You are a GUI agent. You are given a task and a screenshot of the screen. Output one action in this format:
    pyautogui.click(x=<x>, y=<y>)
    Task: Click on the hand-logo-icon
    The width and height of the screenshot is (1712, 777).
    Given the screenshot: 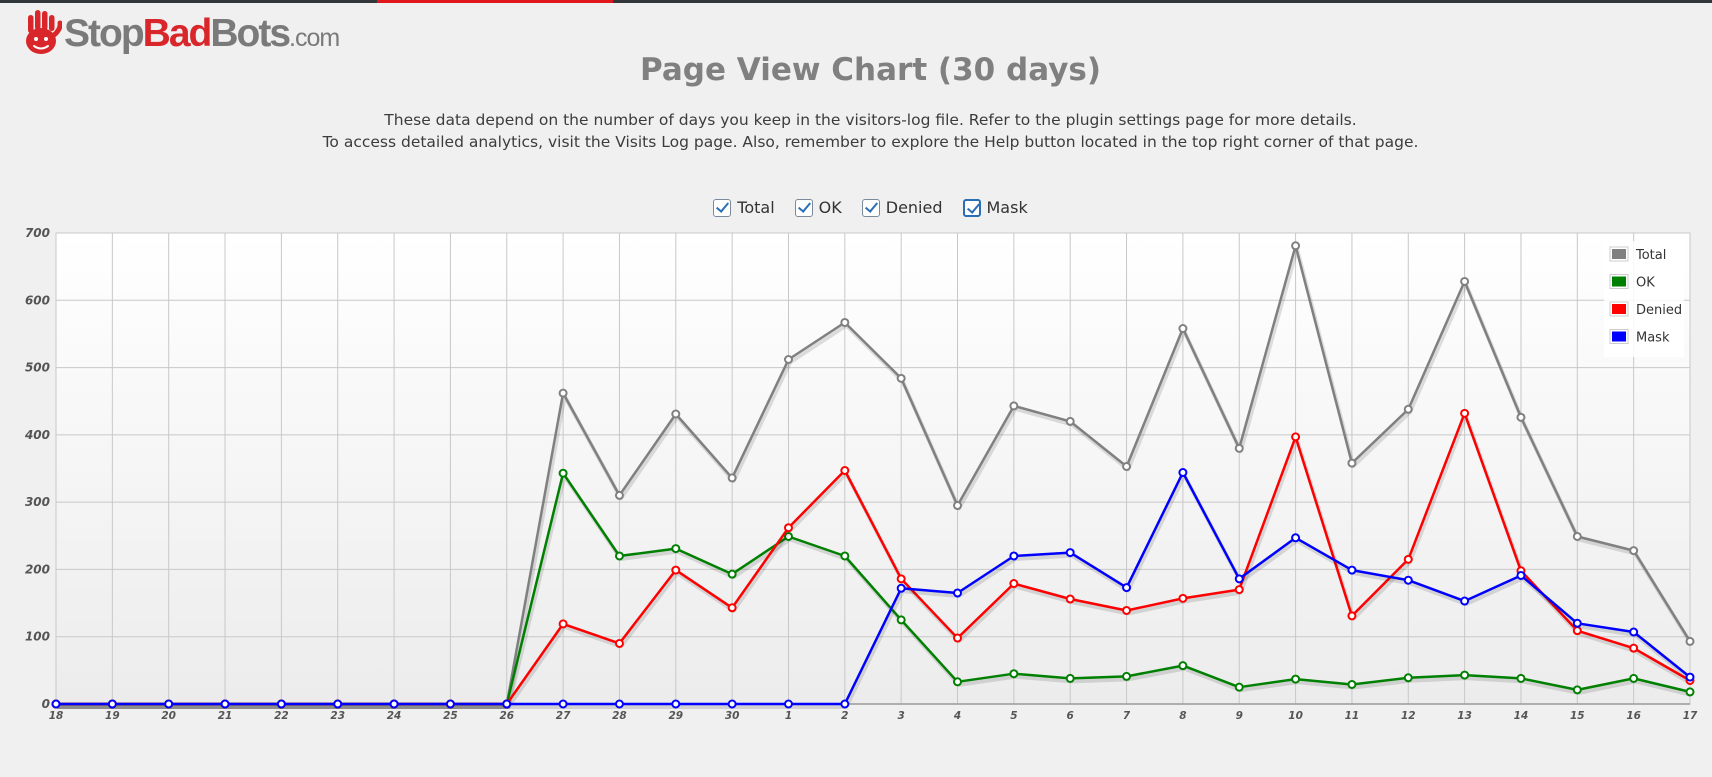 What is the action you would take?
    pyautogui.click(x=44, y=32)
    